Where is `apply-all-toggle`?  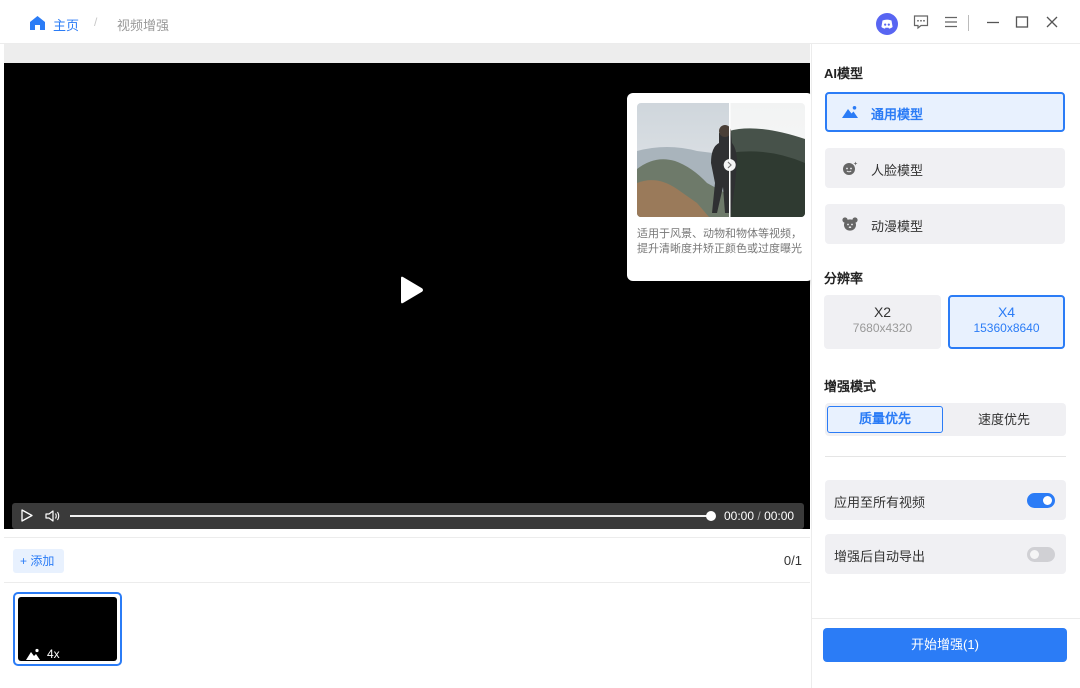
apply-all-toggle is located at coordinates (1041, 500).